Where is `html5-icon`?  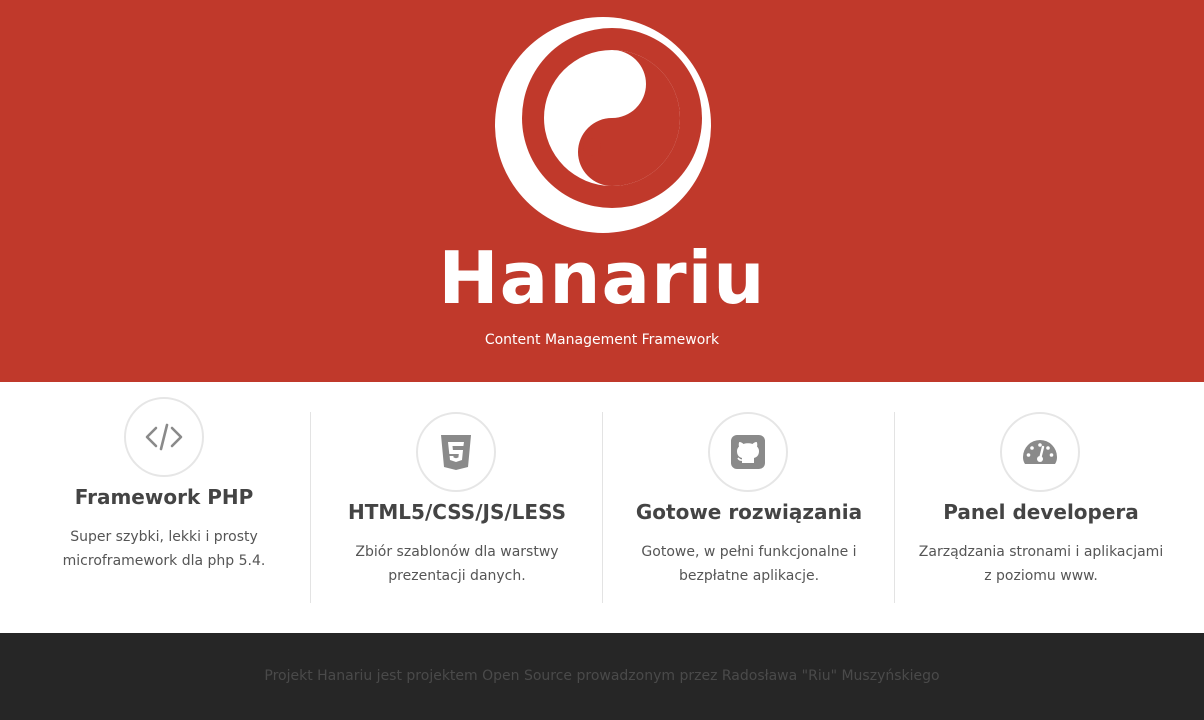
html5-icon is located at coordinates (456, 452).